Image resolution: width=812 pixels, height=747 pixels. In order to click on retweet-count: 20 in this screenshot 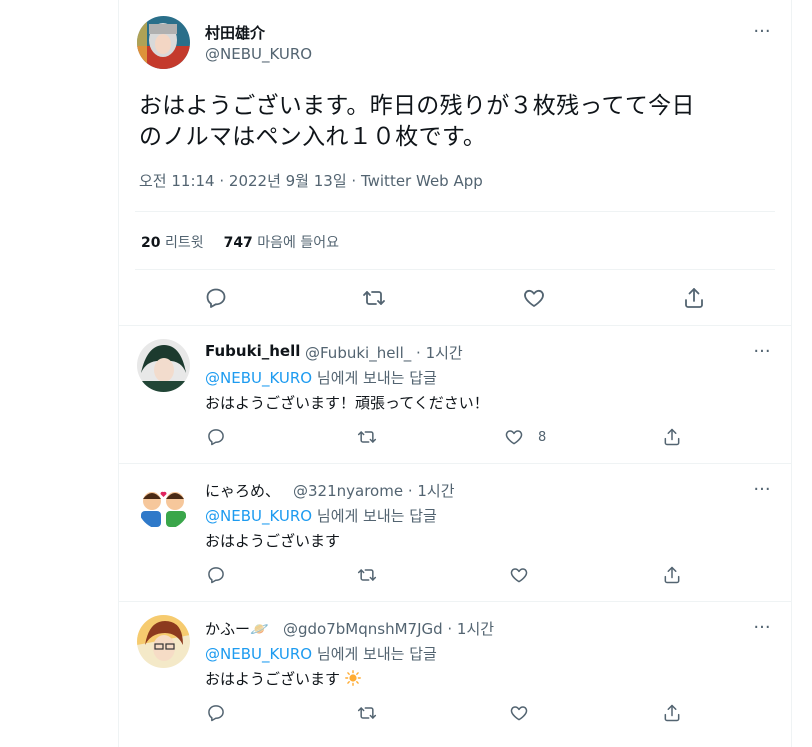, I will do `click(150, 243)`.